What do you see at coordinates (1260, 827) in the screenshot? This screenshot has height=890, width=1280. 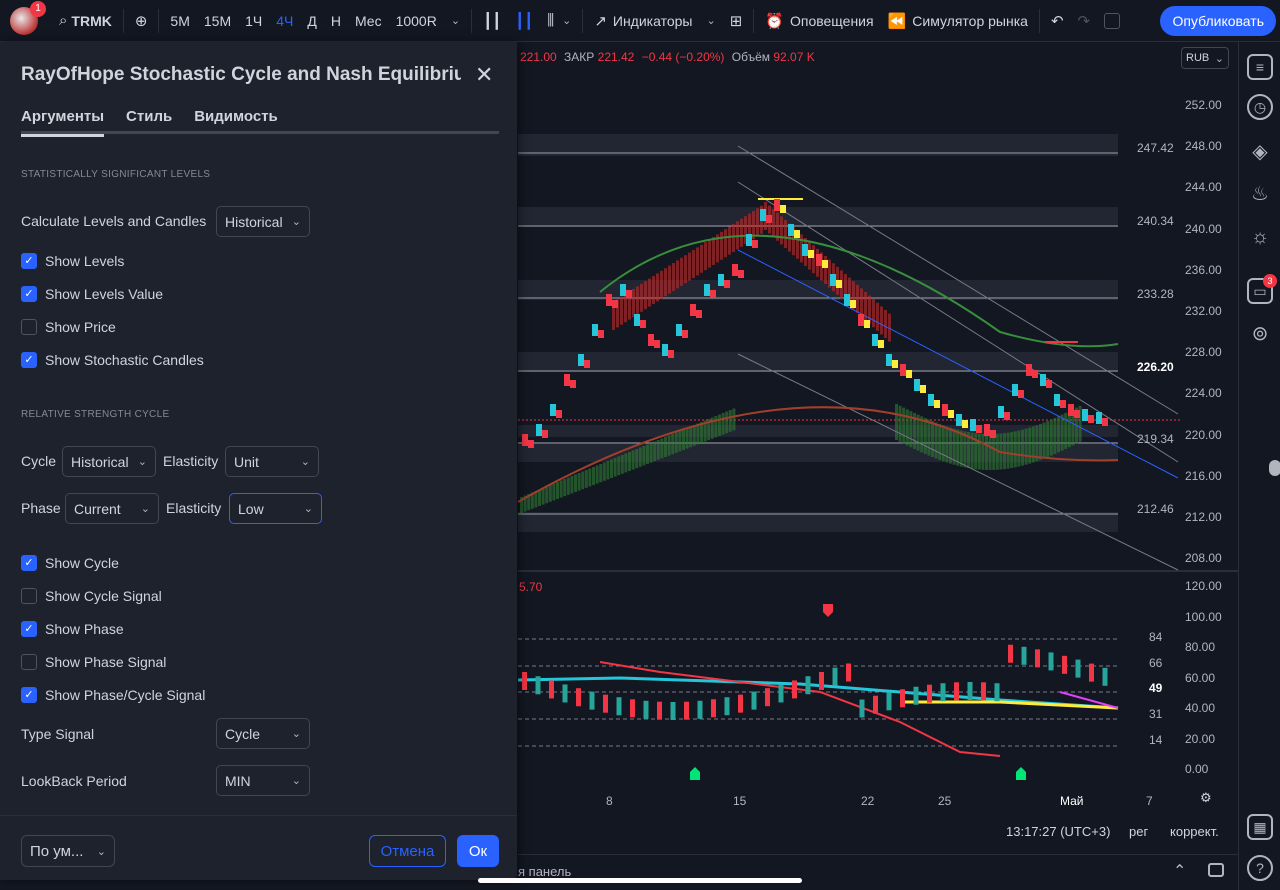 I see `calendar-icon: ▦` at bounding box center [1260, 827].